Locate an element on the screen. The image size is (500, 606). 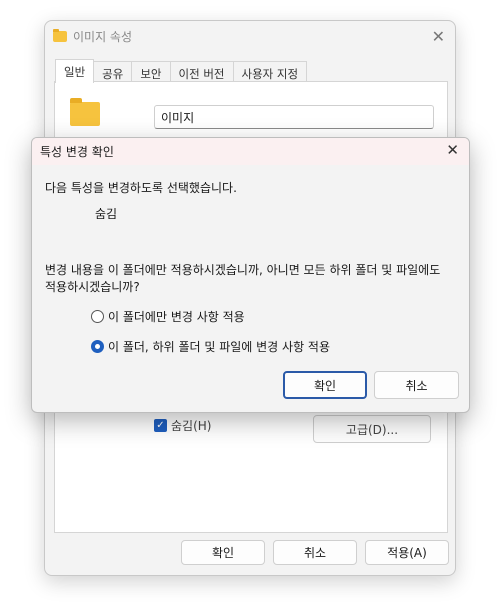
tab-general: 일반 is located at coordinates (75, 71).